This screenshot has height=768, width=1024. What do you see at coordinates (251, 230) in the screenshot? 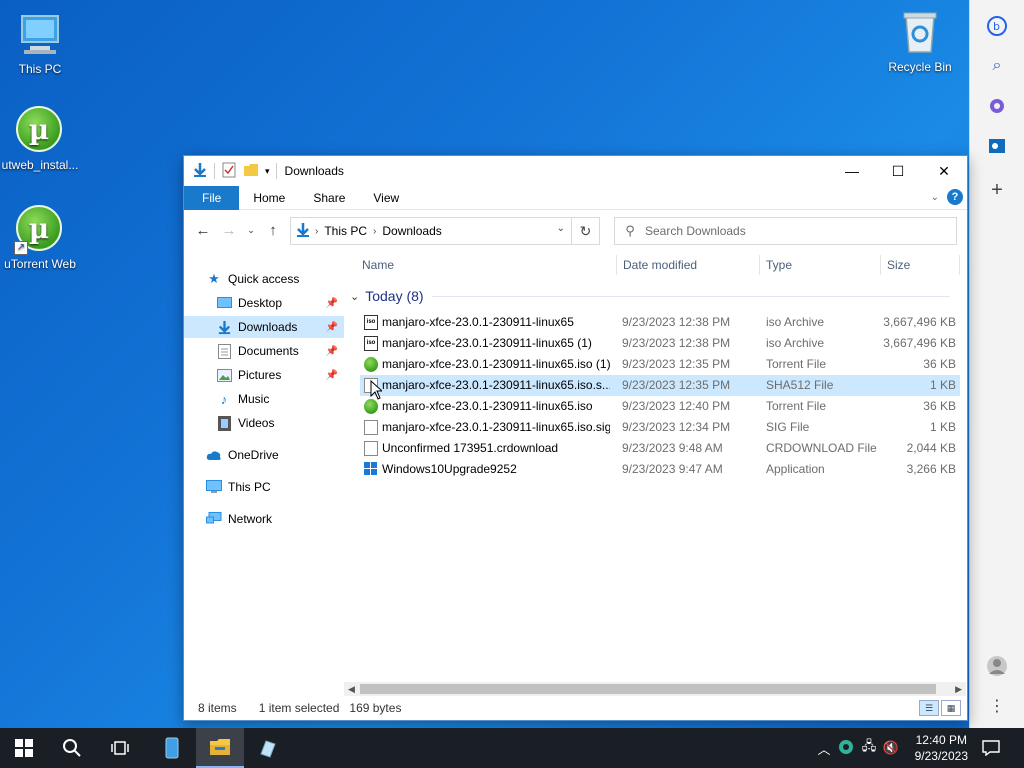
I see `recent-locations-icon: ⌄` at bounding box center [251, 230].